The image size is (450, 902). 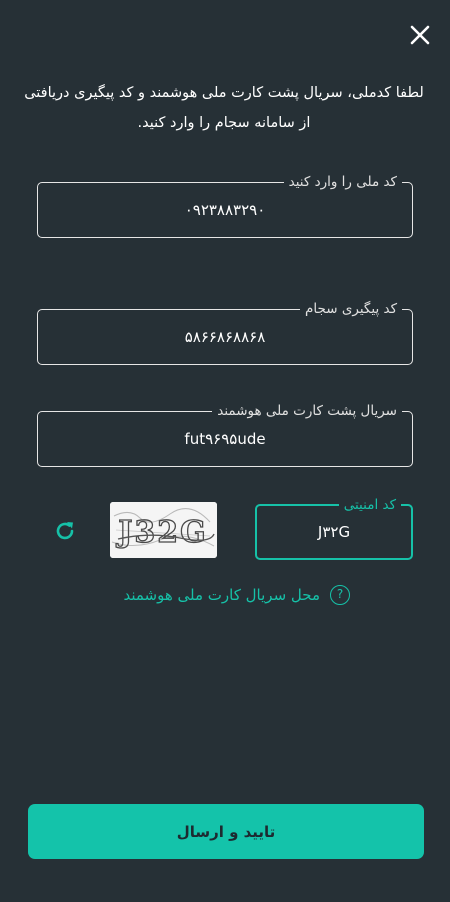 I want to click on captcha-image: J32G, so click(x=163, y=530).